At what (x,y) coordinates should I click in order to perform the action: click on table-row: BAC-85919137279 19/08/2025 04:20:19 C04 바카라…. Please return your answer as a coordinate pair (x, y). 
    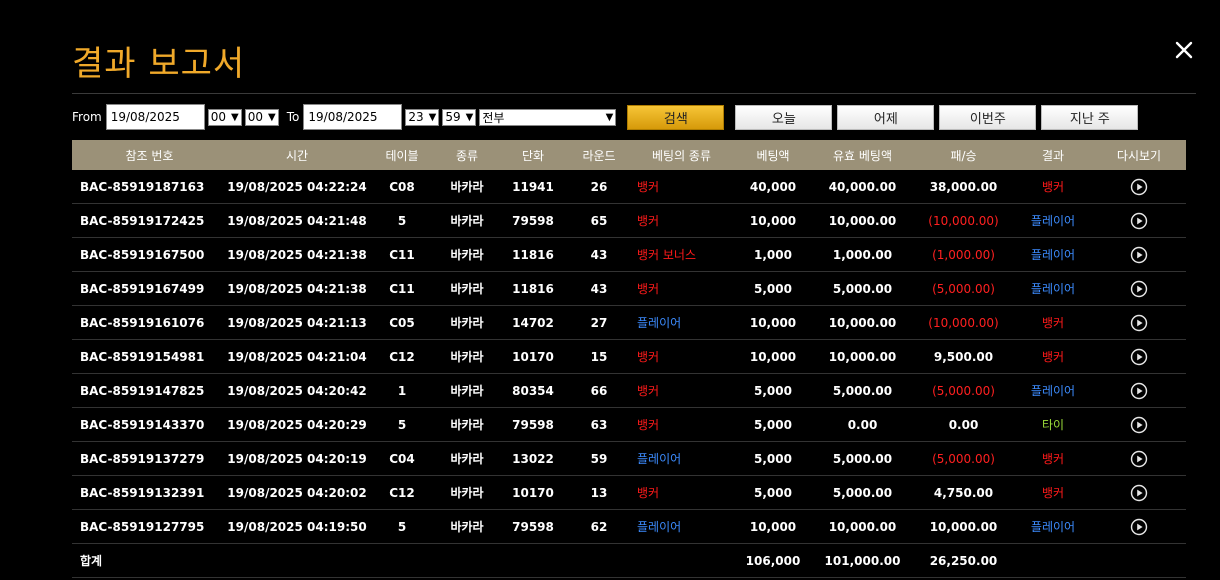
    Looking at the image, I should click on (629, 458).